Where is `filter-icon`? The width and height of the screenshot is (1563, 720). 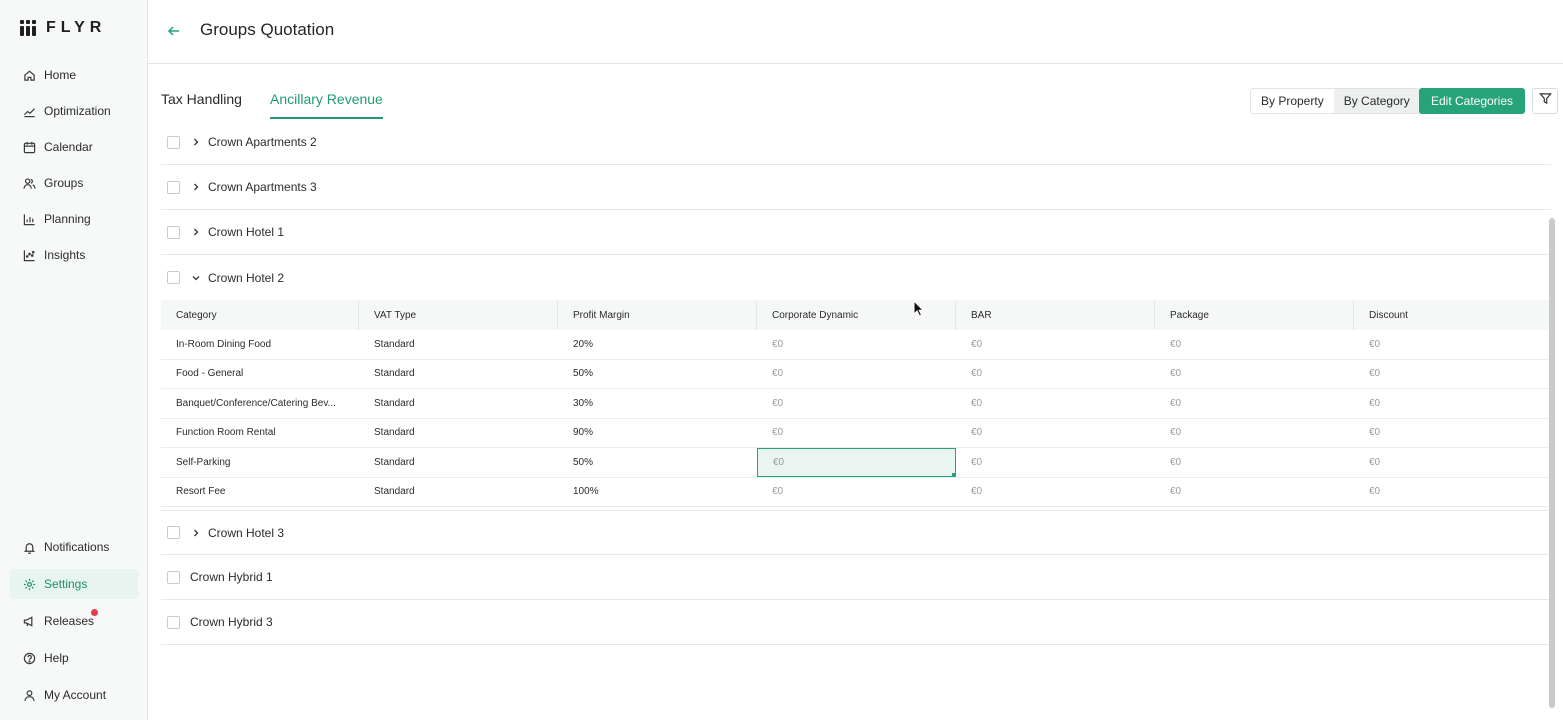 filter-icon is located at coordinates (1545, 101).